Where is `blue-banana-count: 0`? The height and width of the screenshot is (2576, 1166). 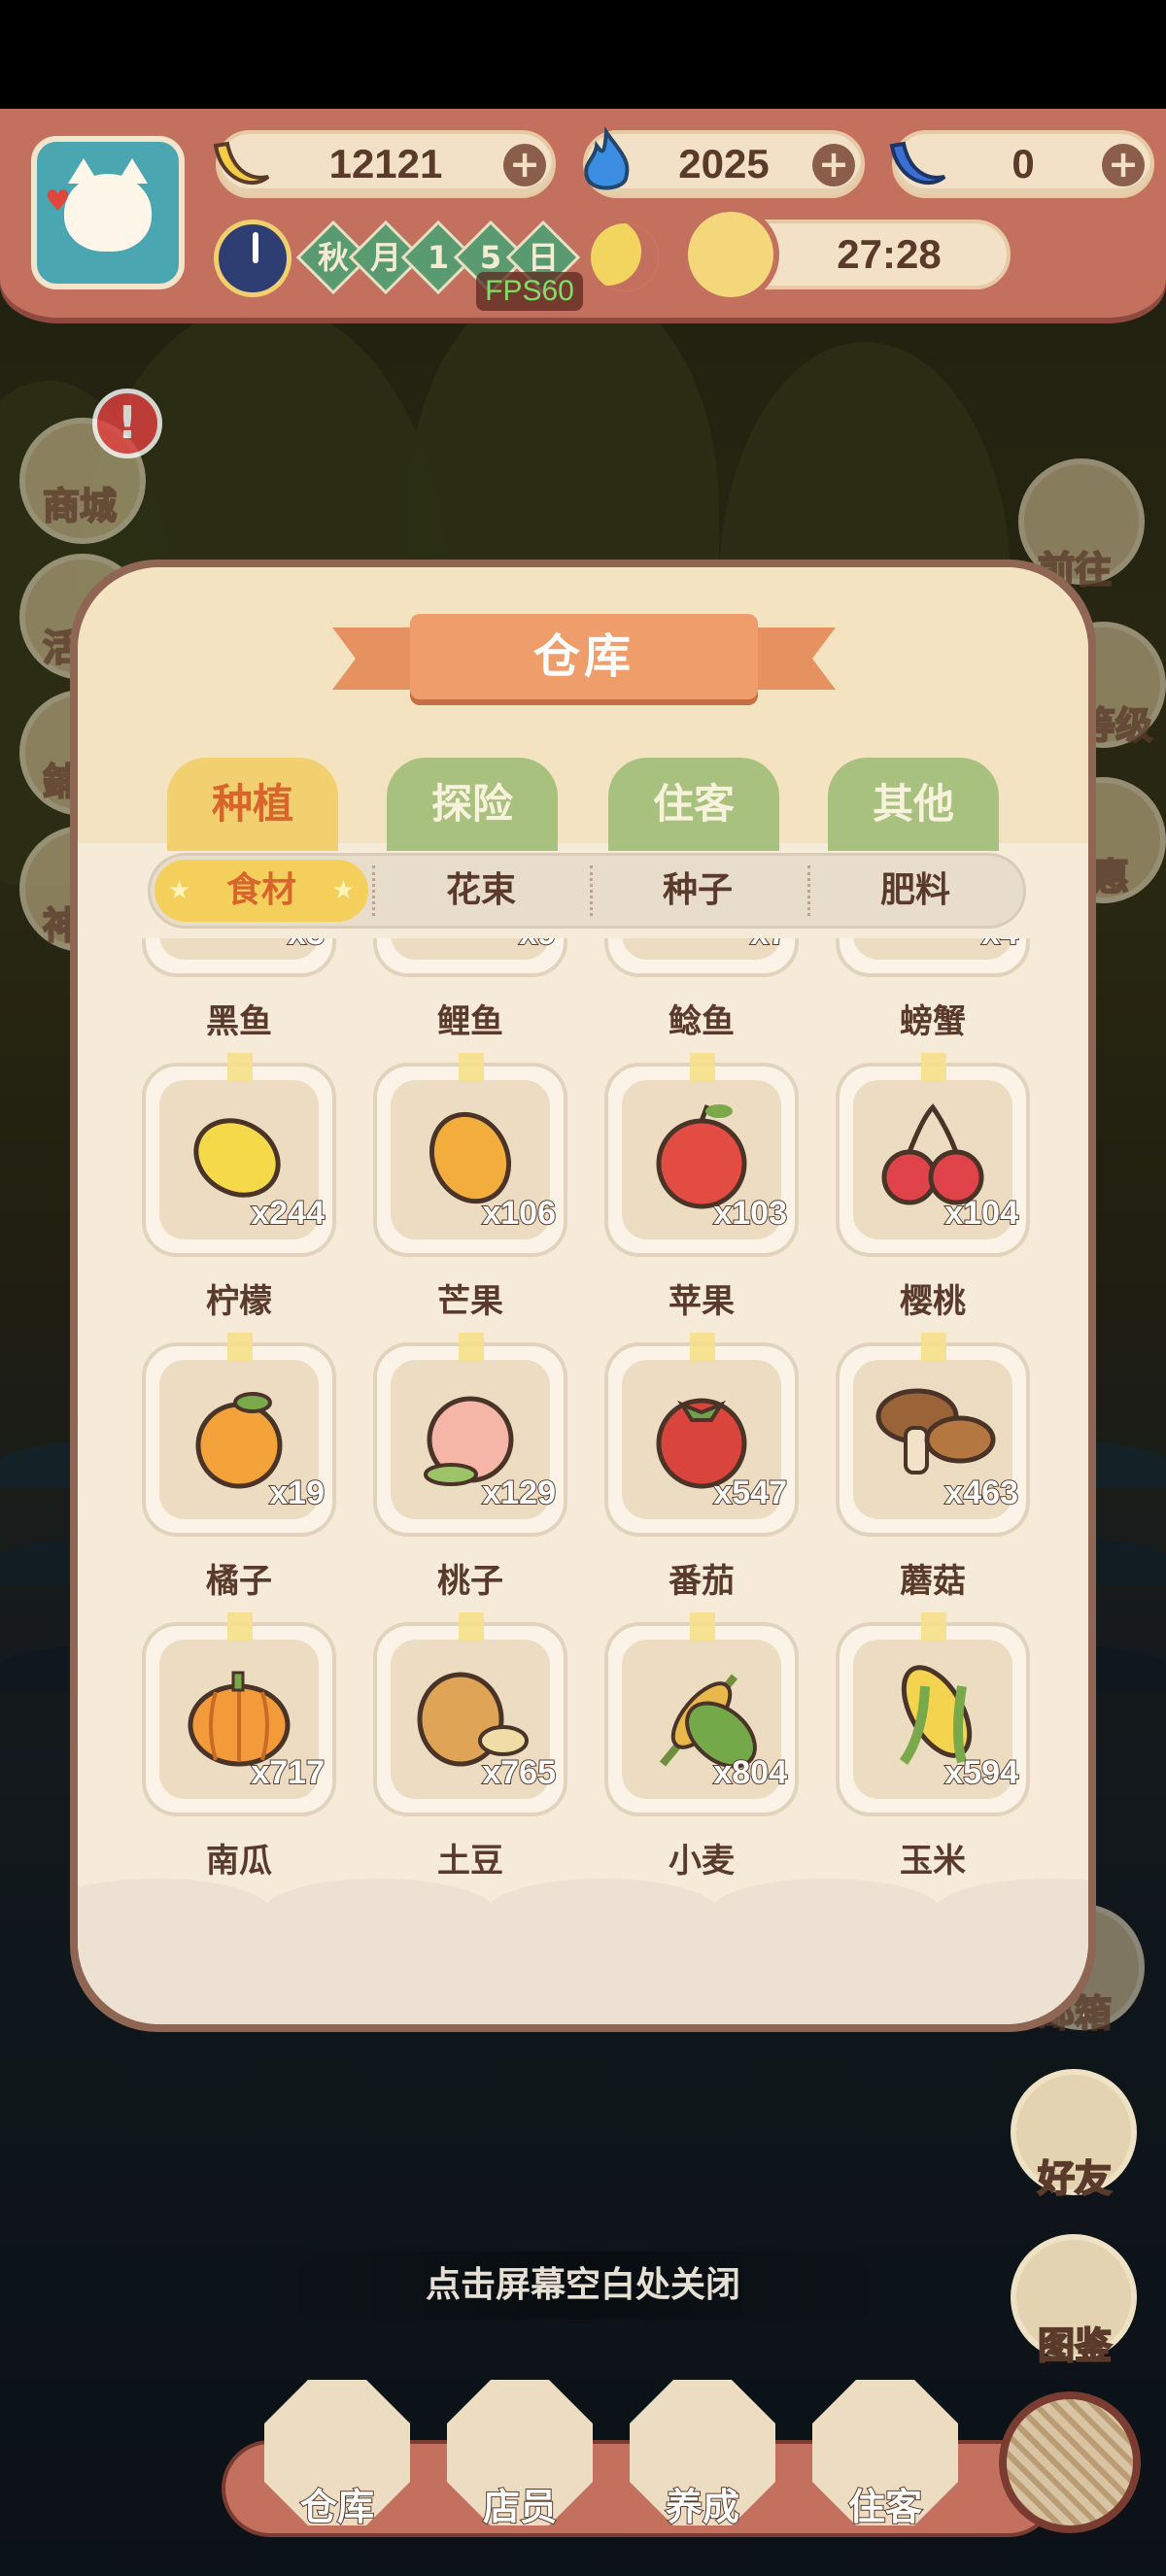 blue-banana-count: 0 is located at coordinates (1023, 163).